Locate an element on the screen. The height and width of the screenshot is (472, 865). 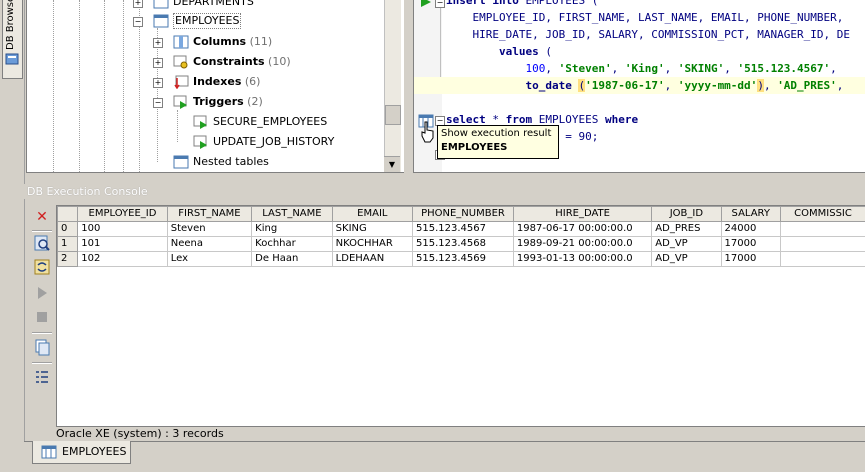
fold-guide is located at coordinates (440, 48).